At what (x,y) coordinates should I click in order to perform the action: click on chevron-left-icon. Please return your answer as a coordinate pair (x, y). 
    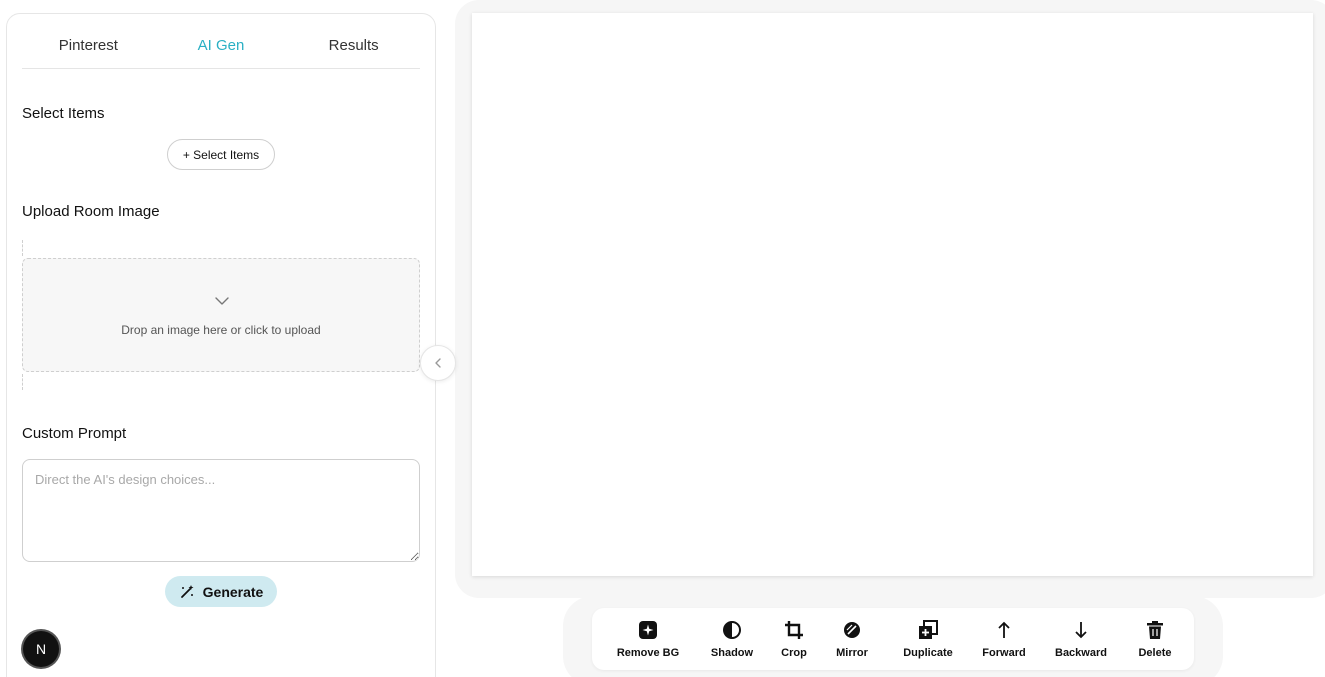
    Looking at the image, I should click on (438, 363).